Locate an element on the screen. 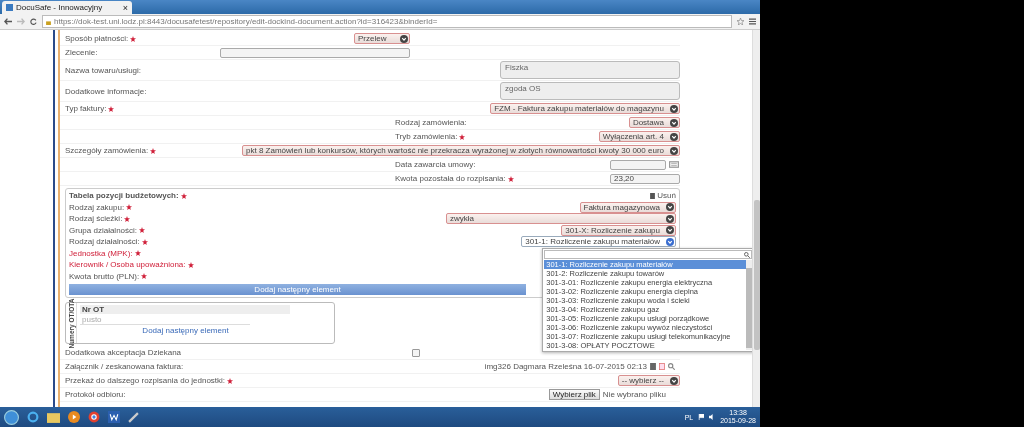 The image size is (1024, 427). address-bar: https://dok-test.uni.lodz.pl:8443/docusafetest/repository/edit-dockind-document.action?id=316423&binderId= is located at coordinates (387, 21).